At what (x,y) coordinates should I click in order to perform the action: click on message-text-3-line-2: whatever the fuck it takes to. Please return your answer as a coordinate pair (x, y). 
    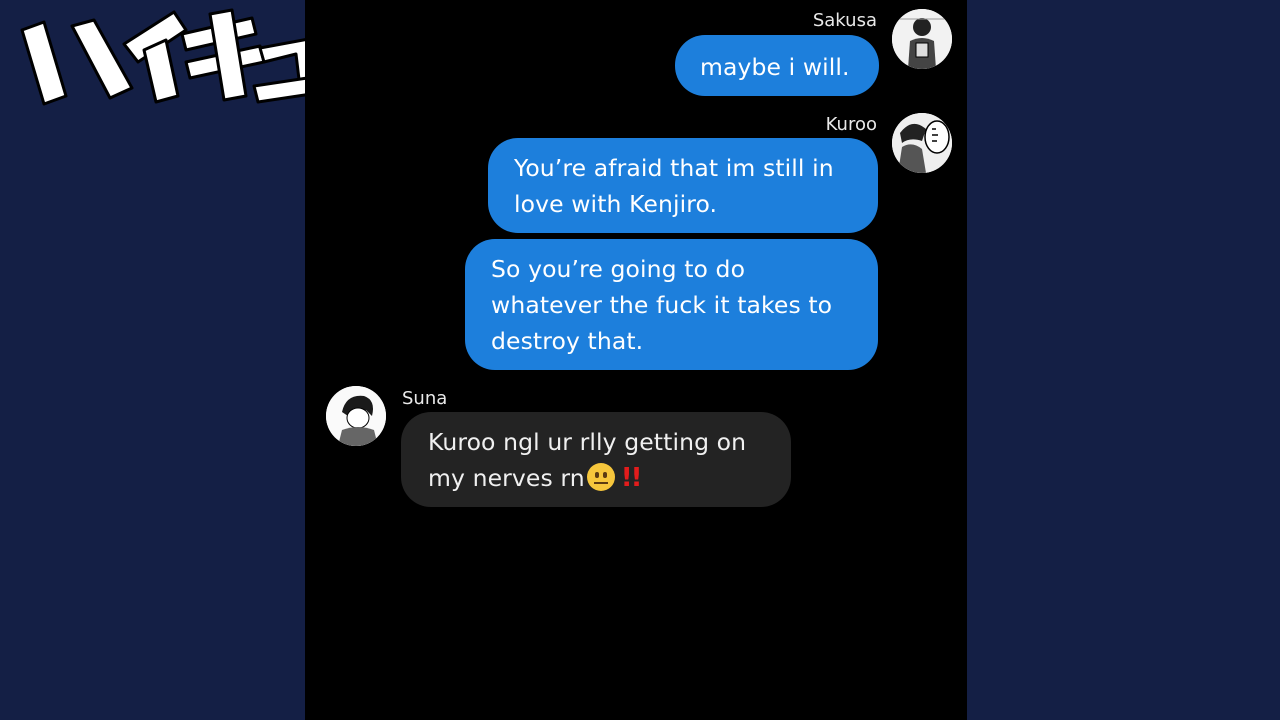
    Looking at the image, I should click on (662, 305).